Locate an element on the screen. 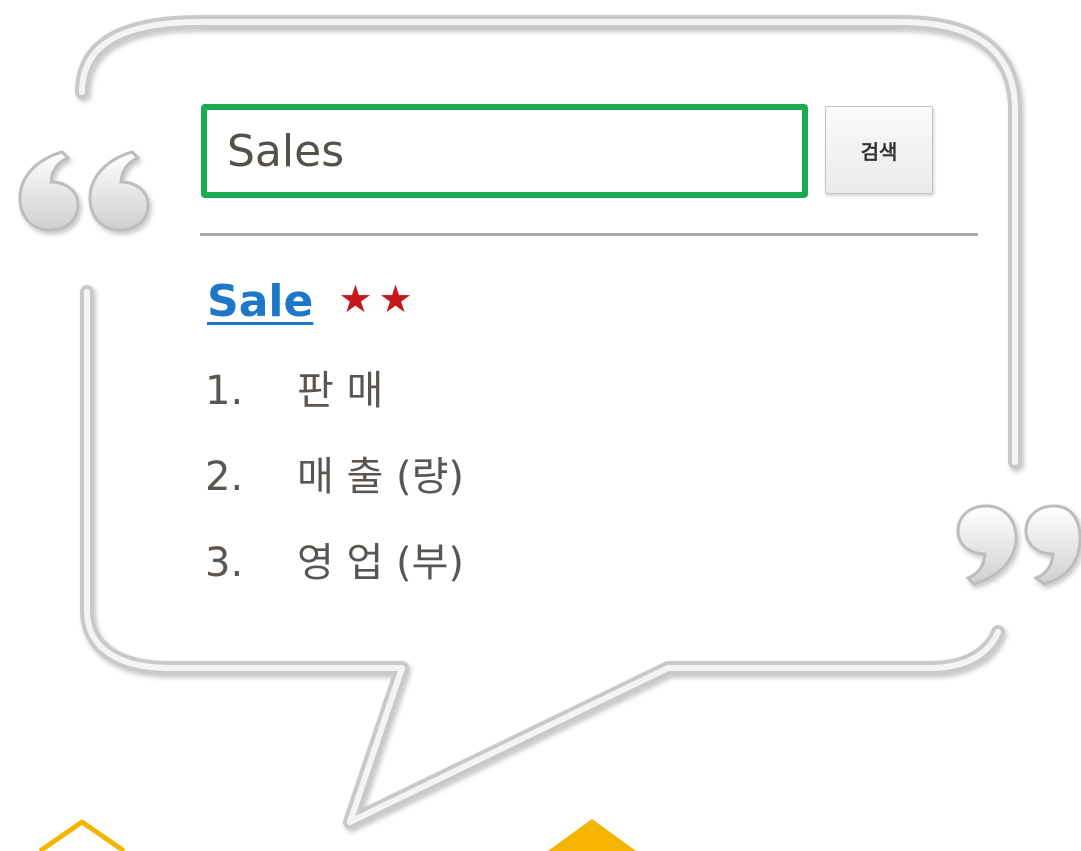  meaning-number: 1. is located at coordinates (224, 391).